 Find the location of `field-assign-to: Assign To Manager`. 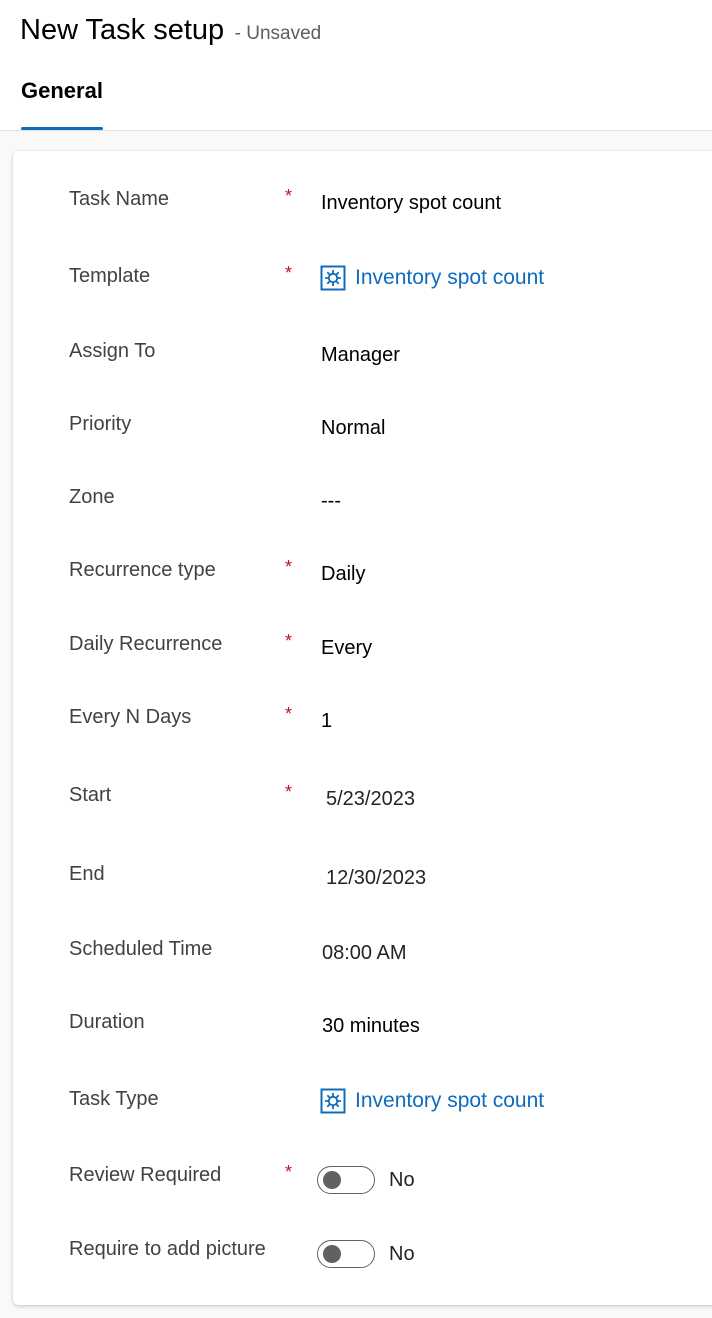

field-assign-to: Assign To Manager is located at coordinates (362, 360).